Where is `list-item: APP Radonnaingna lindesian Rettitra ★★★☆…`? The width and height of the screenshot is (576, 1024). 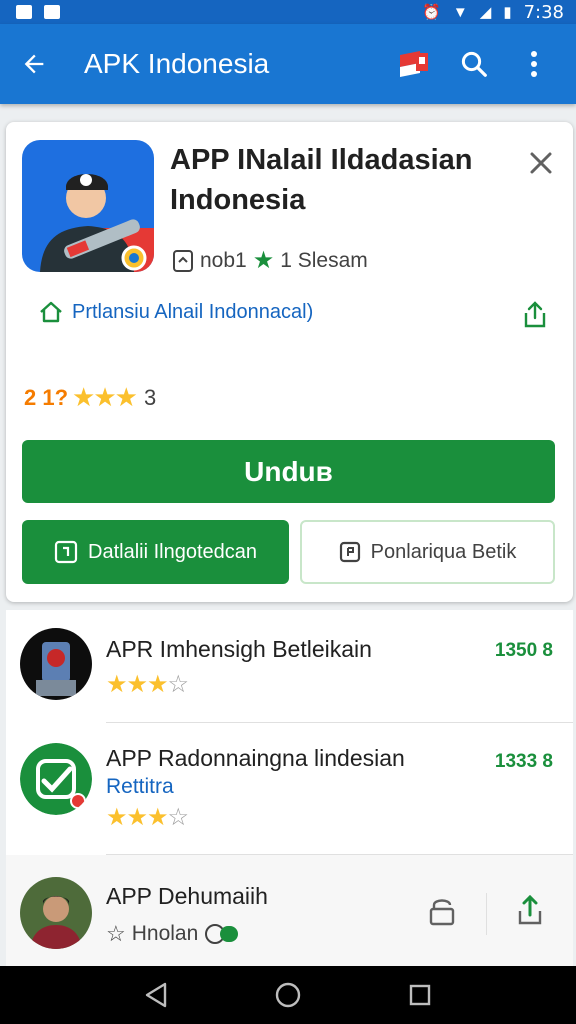
list-item: APP Radonnaingna lindesian Rettitra ★★★☆… is located at coordinates (289, 788).